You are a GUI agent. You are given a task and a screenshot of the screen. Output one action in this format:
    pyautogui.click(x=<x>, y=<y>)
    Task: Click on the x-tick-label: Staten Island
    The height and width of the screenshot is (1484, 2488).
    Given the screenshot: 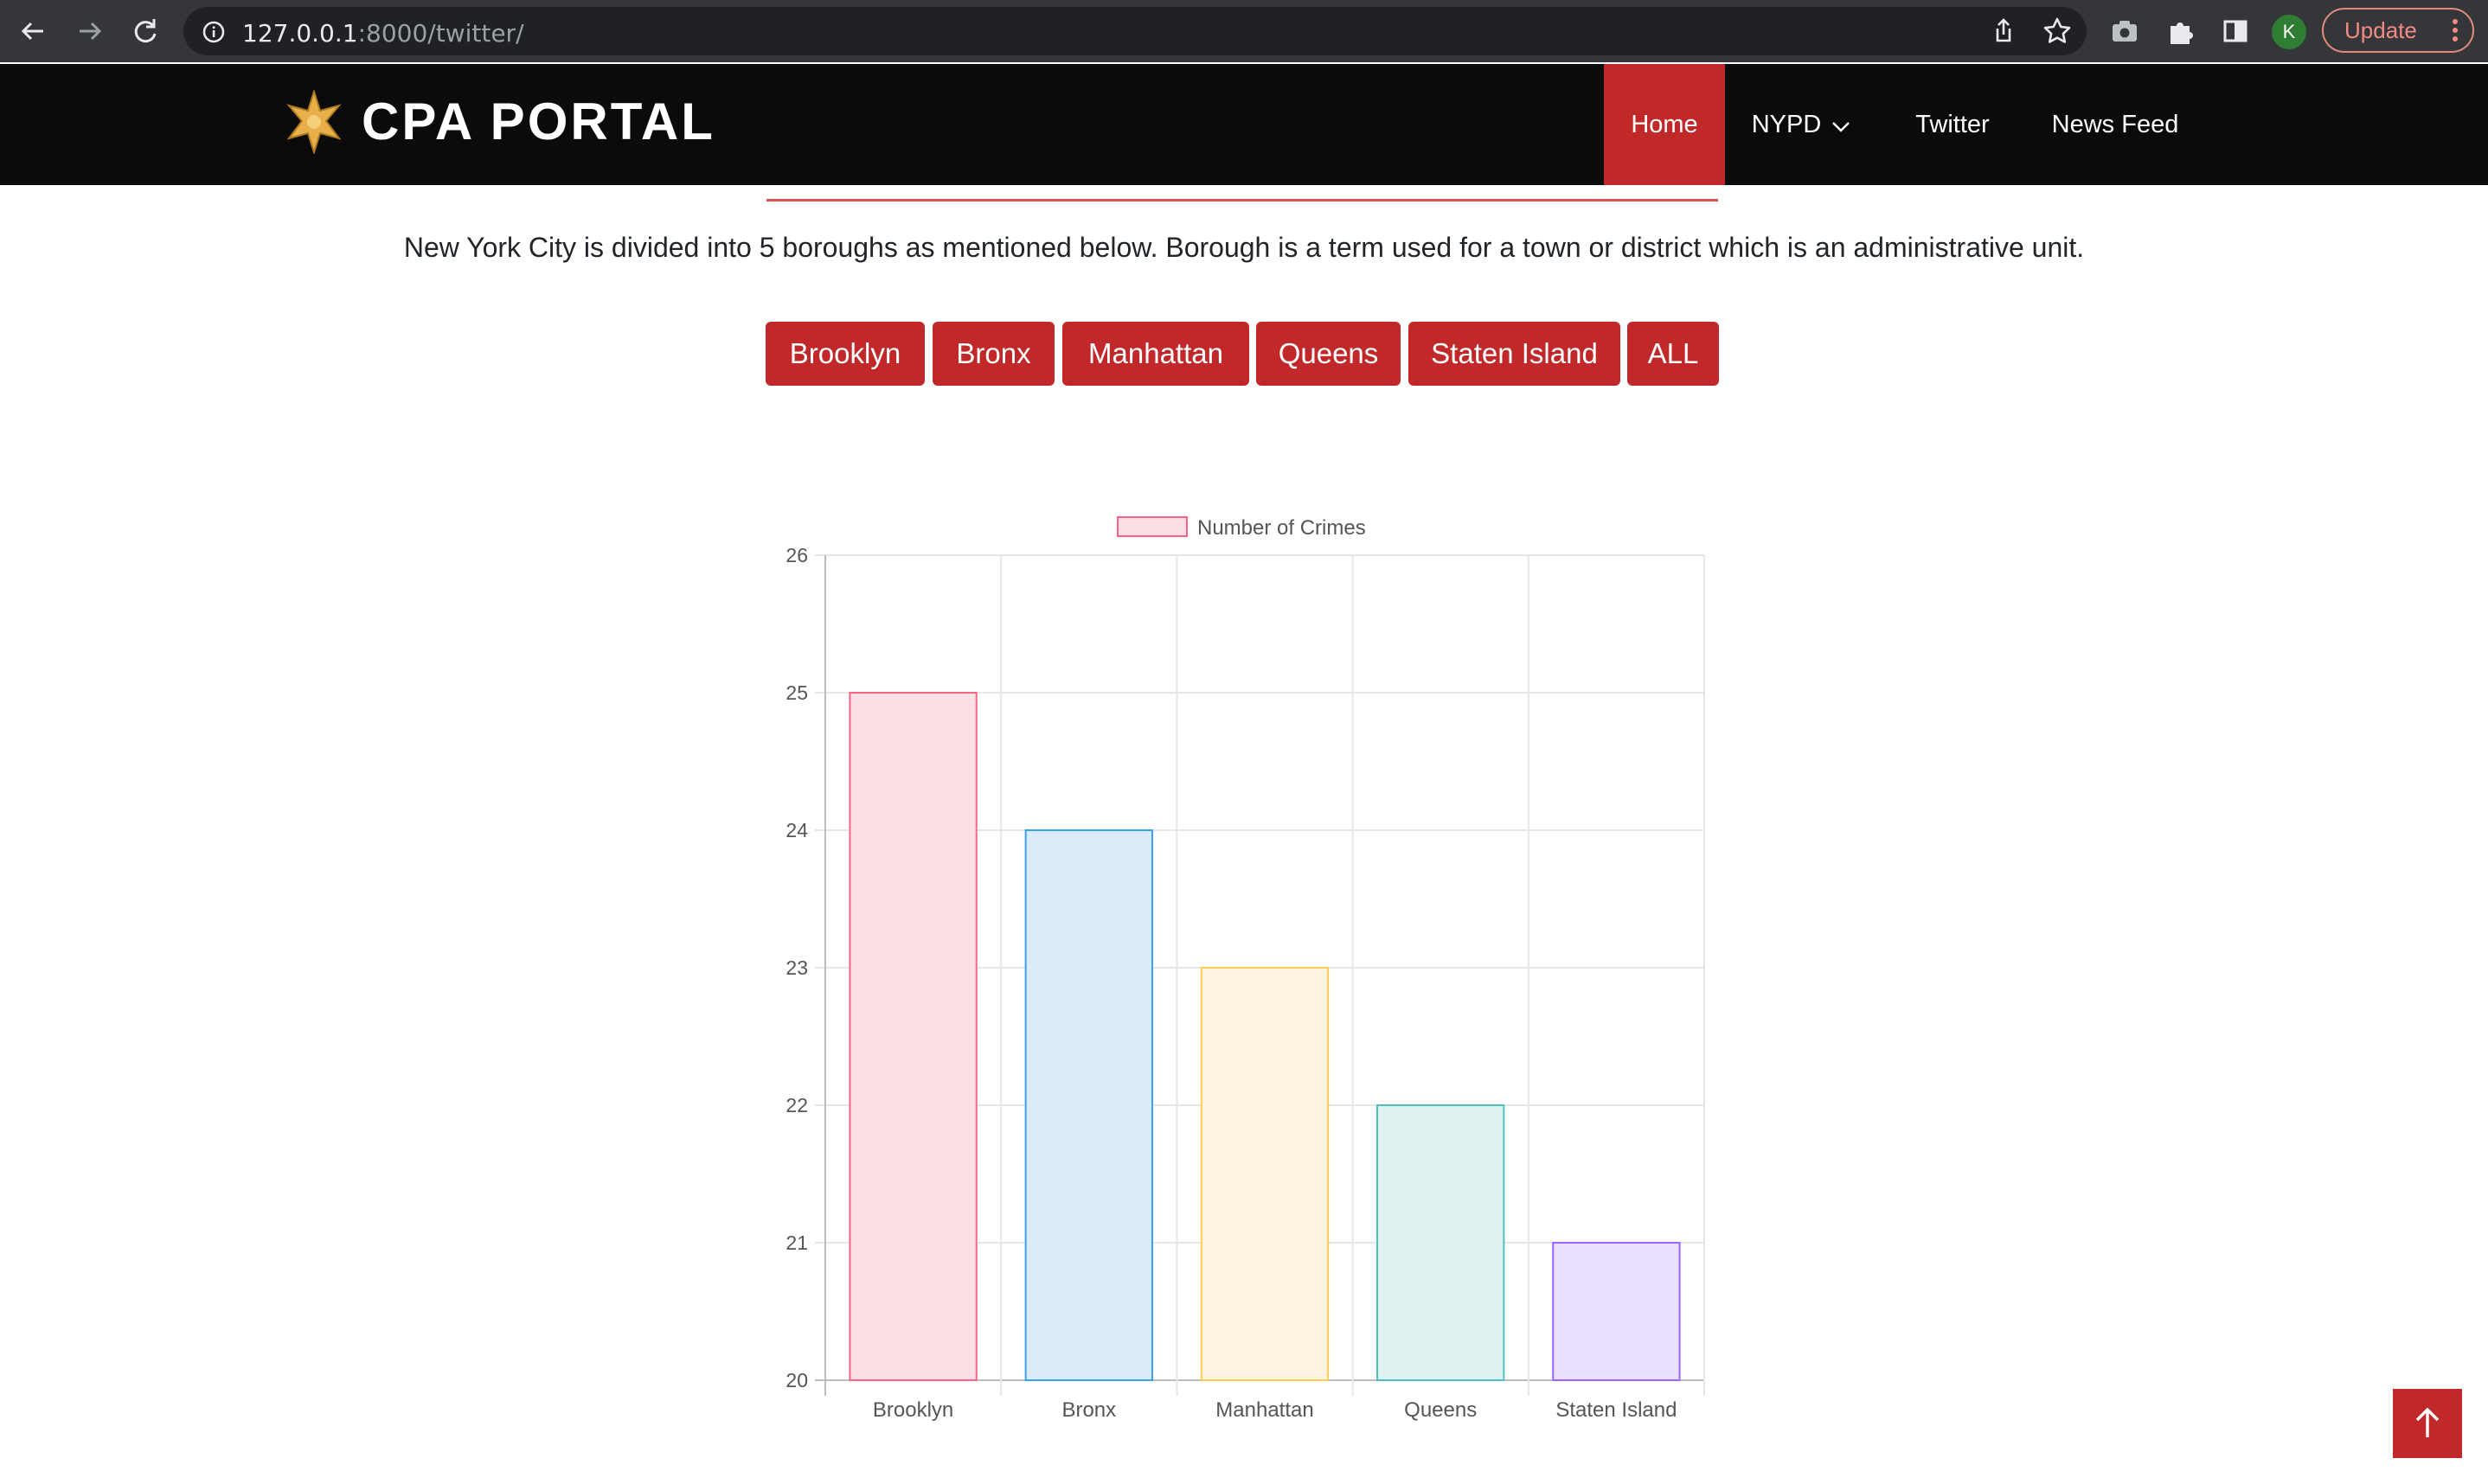 What is the action you would take?
    pyautogui.click(x=1616, y=1410)
    